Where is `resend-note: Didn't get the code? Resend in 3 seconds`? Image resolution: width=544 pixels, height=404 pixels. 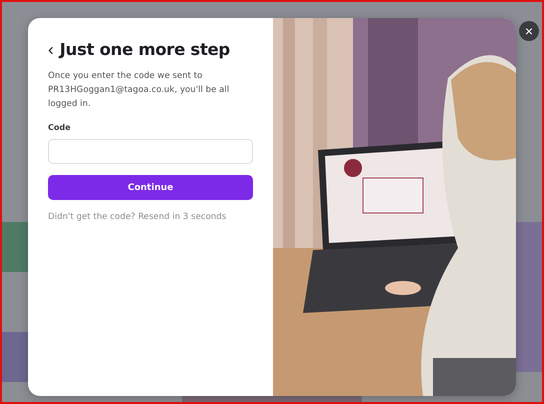 resend-note: Didn't get the code? Resend in 3 seconds is located at coordinates (138, 217).